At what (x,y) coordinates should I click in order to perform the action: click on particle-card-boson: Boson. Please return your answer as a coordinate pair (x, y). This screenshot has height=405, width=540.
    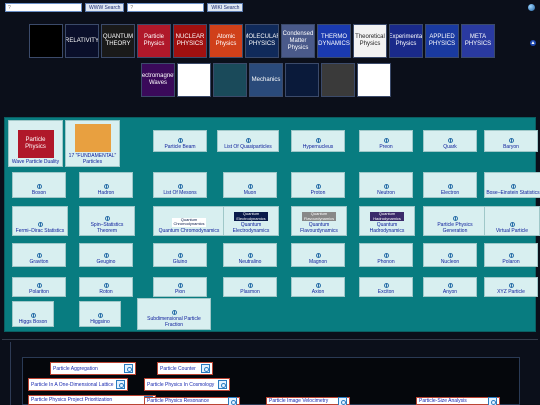
    Looking at the image, I should click on (39, 185).